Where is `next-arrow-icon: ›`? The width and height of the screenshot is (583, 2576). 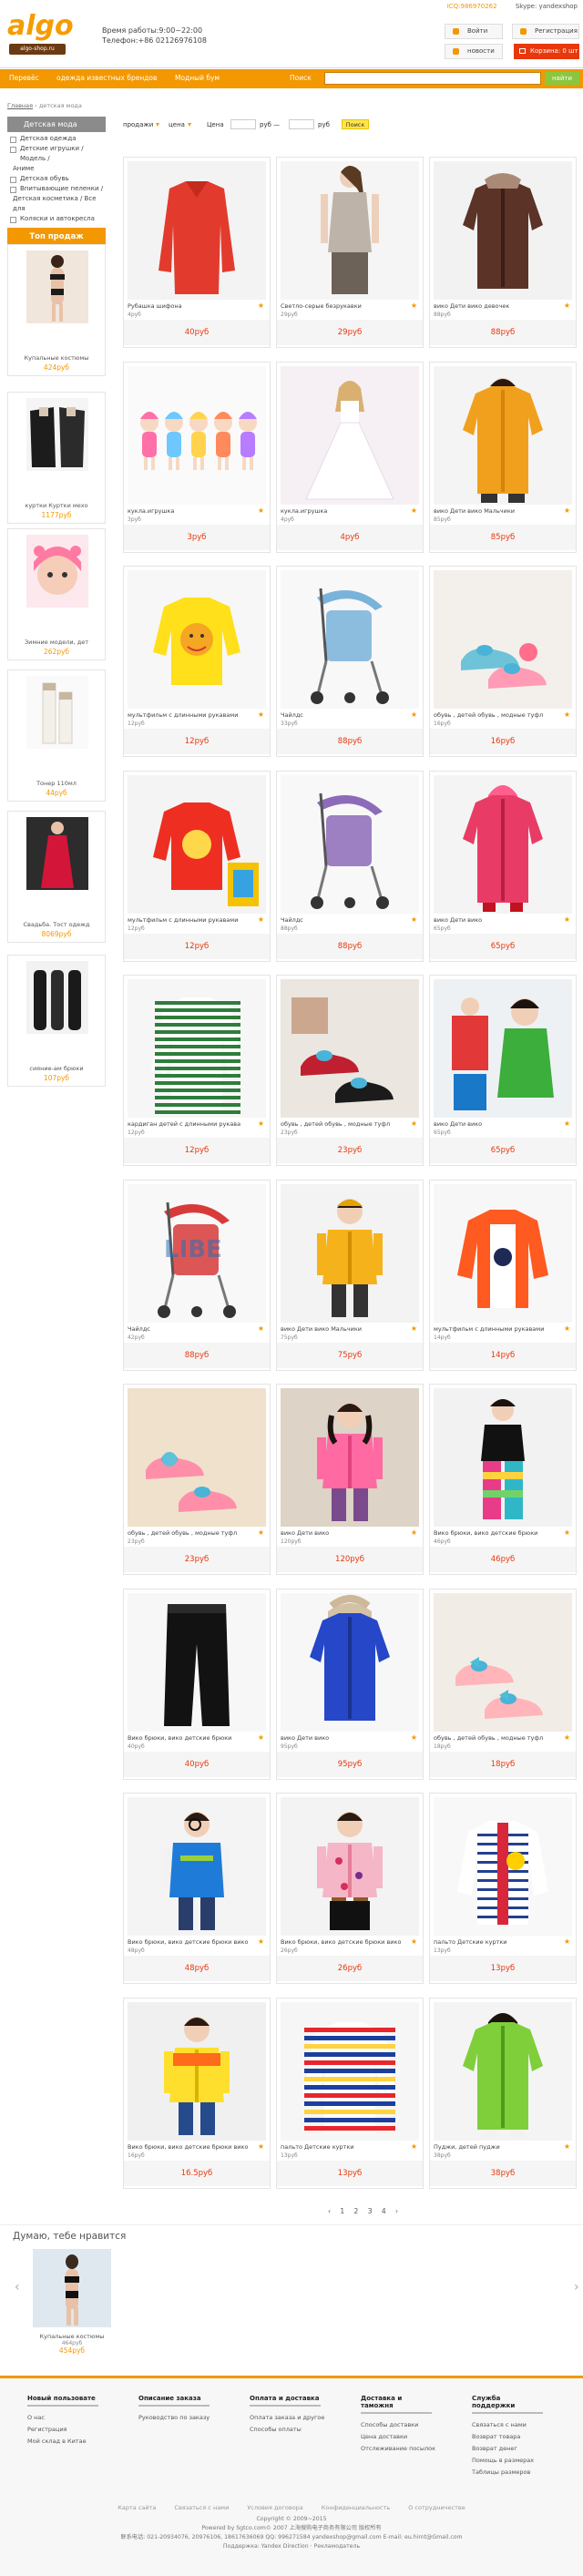 next-arrow-icon: › is located at coordinates (576, 2287).